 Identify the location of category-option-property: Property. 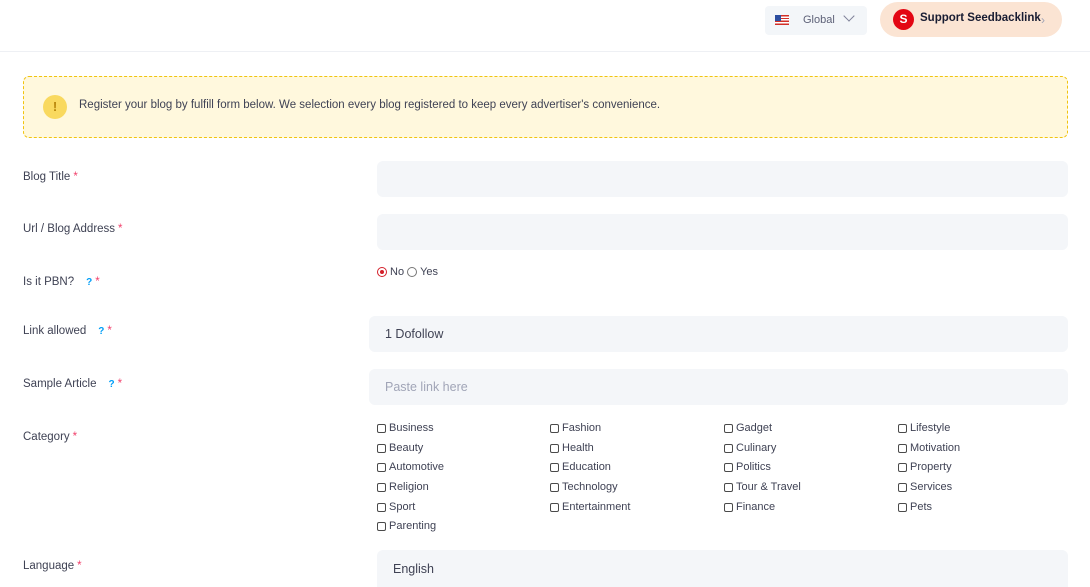
(925, 467).